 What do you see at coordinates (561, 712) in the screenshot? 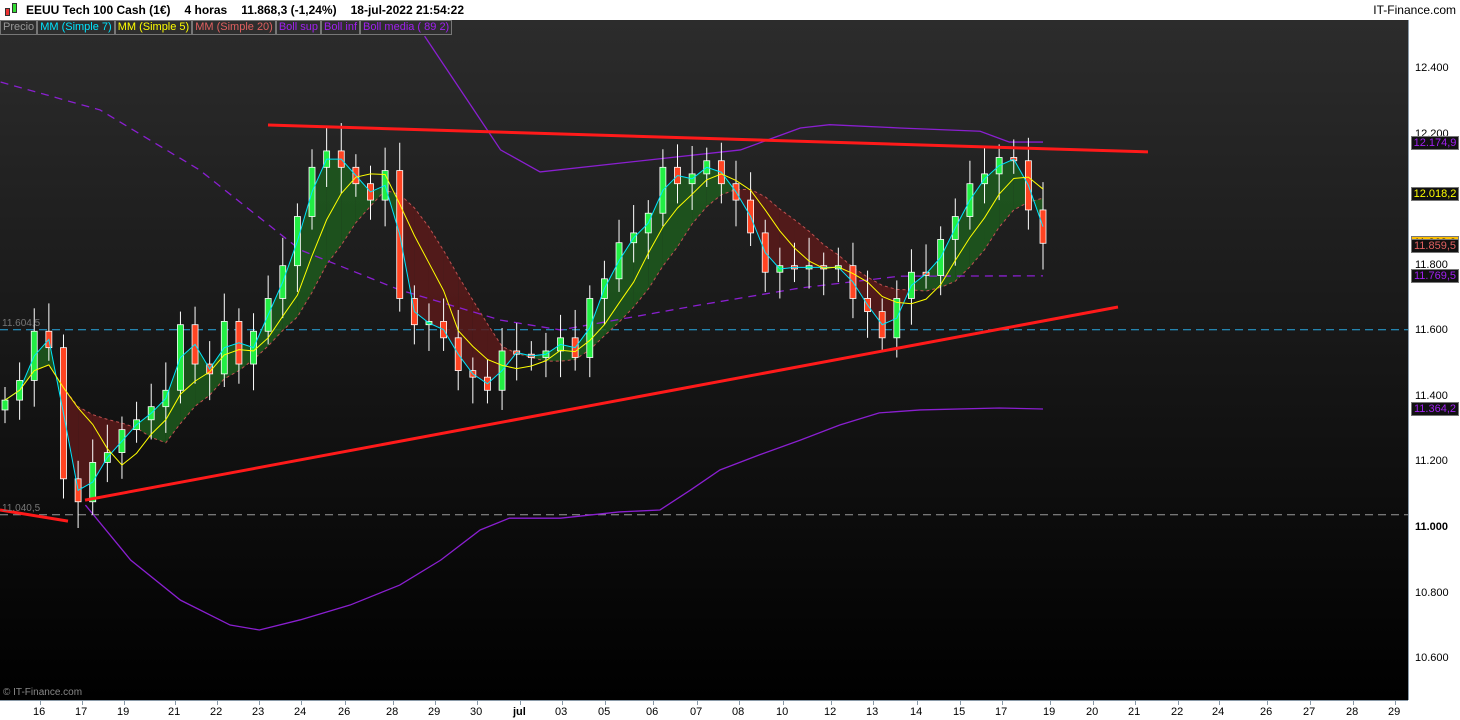
I see `date-tick-label: 03` at bounding box center [561, 712].